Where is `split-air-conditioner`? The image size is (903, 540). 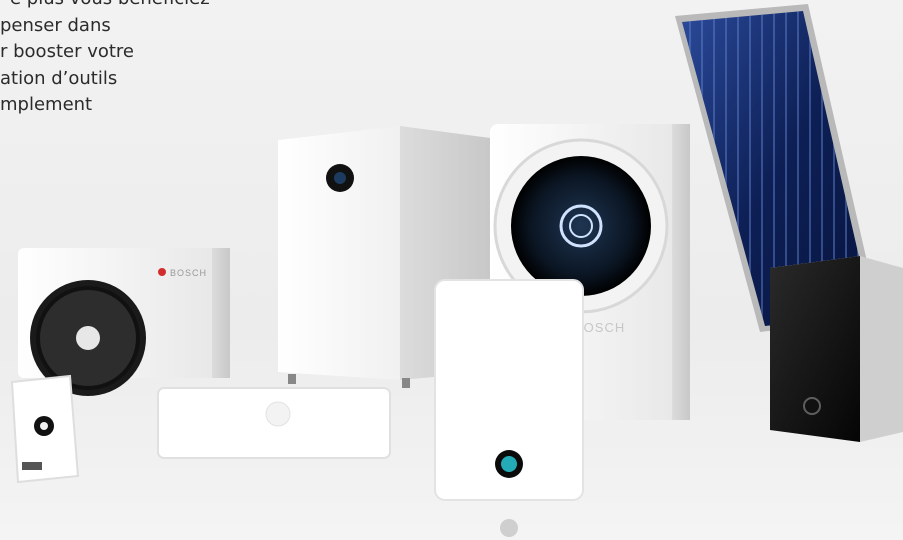
split-air-conditioner is located at coordinates (274, 423).